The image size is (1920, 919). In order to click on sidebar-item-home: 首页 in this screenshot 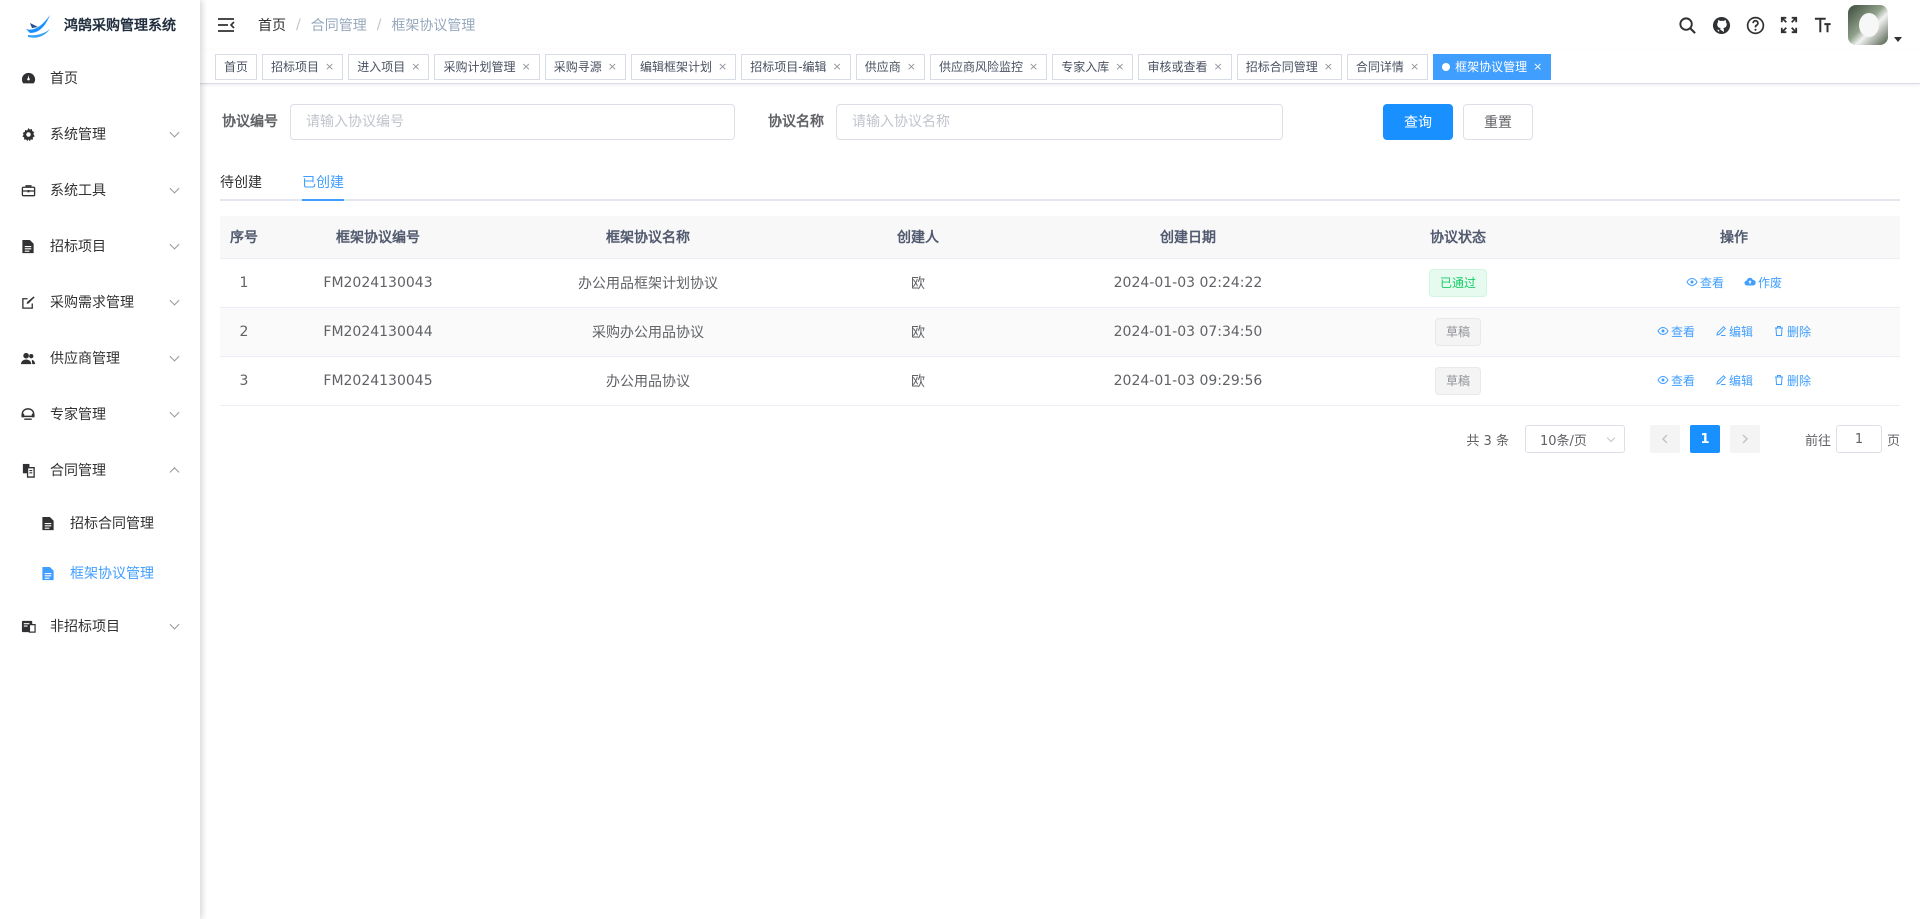, I will do `click(100, 78)`.